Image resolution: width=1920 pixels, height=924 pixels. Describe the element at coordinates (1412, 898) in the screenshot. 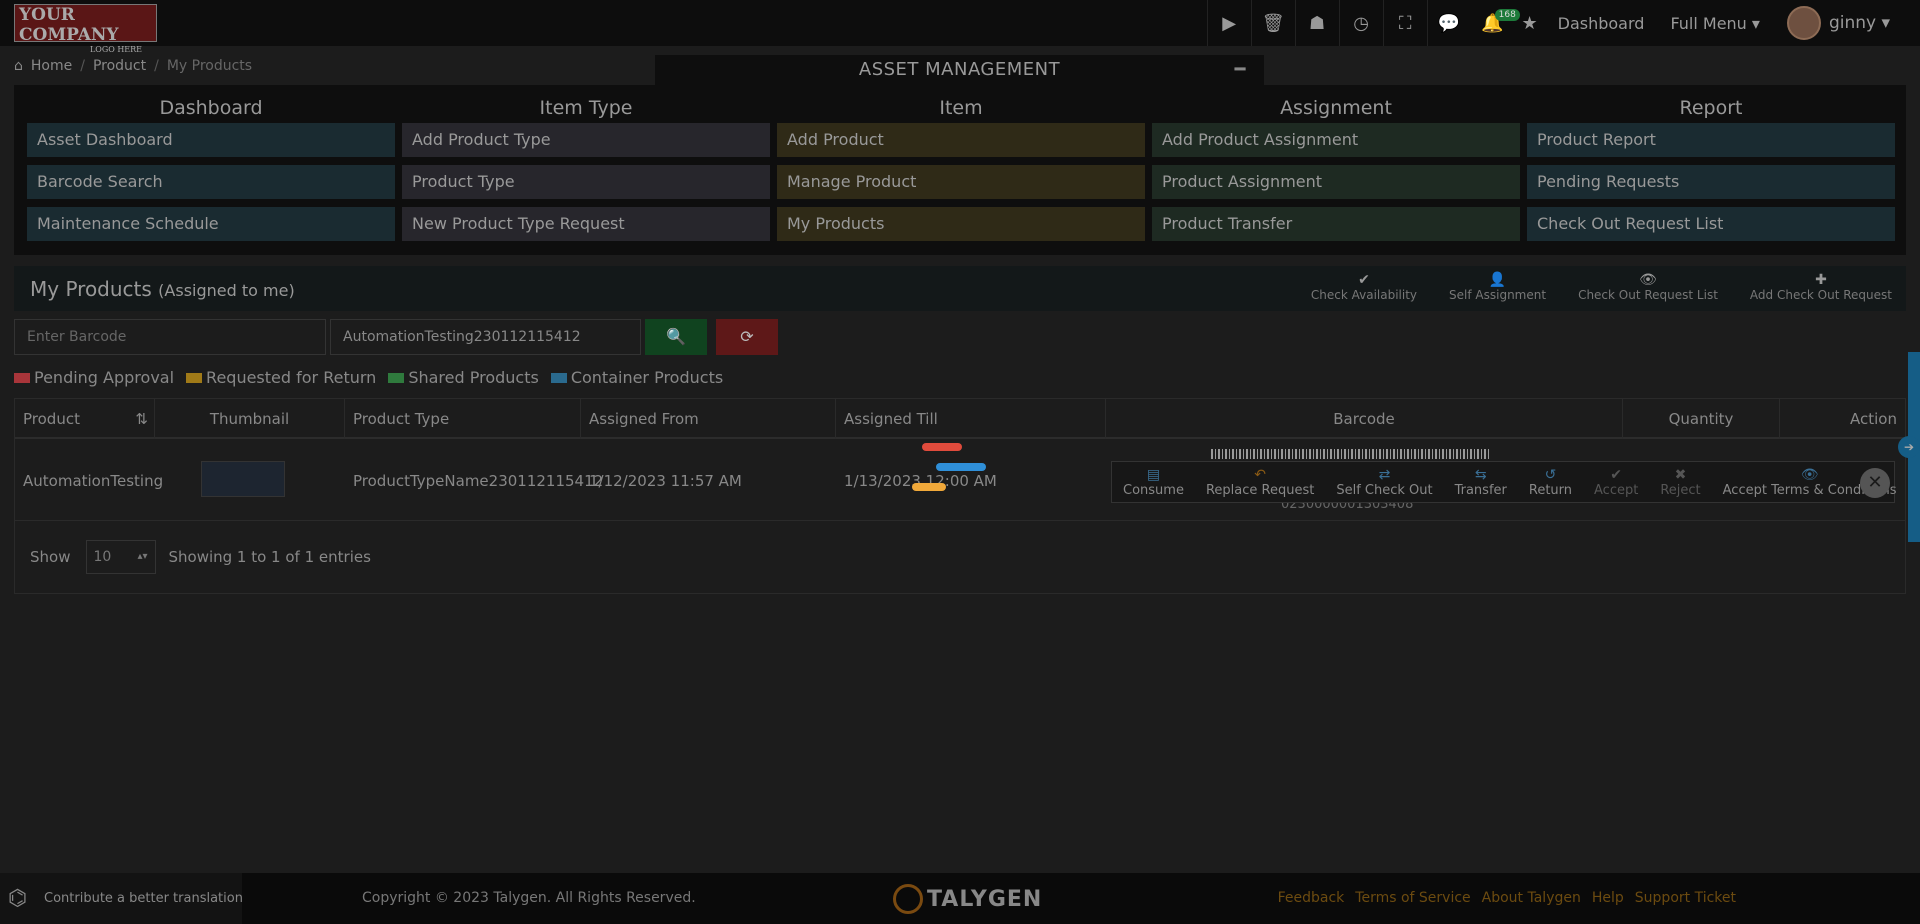

I see `footer-link-terms: Terms of Service` at that location.